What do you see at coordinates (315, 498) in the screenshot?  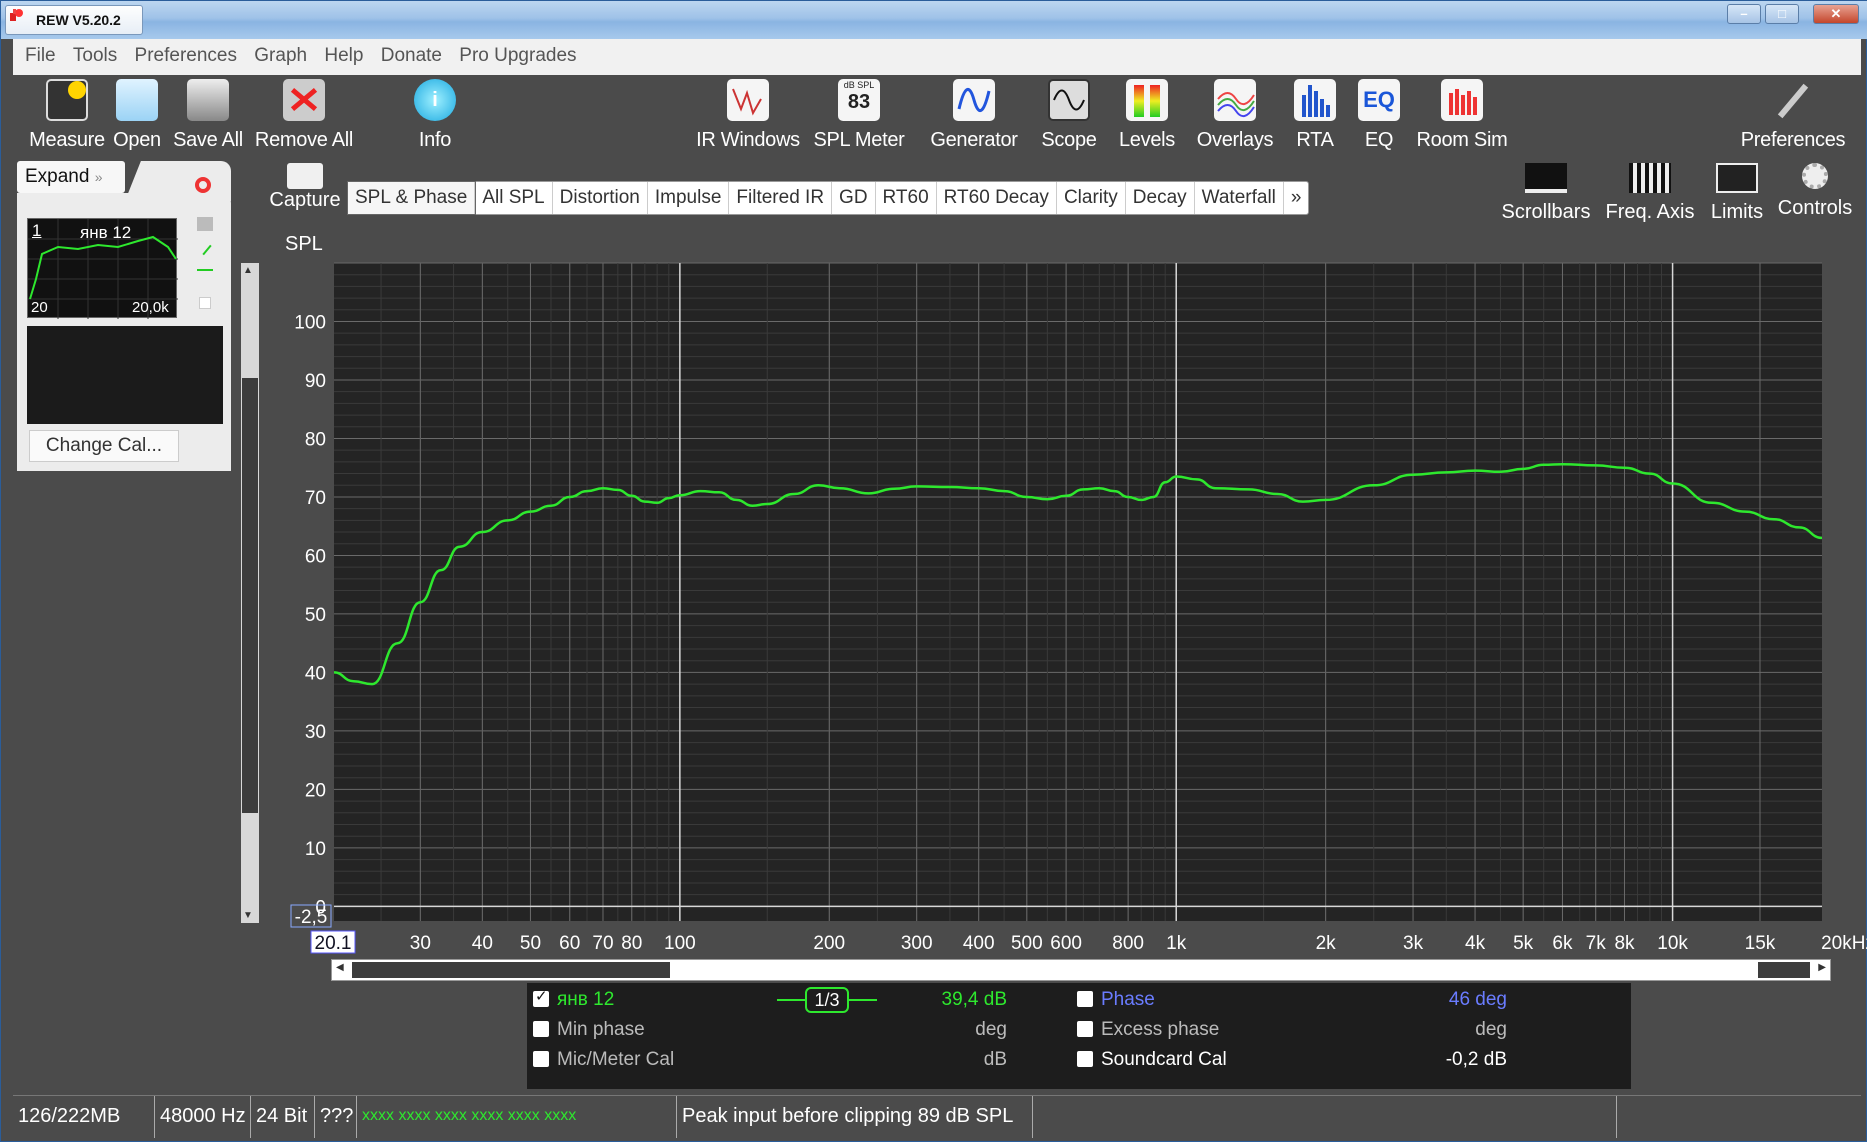 I see `y-tick-label: 70` at bounding box center [315, 498].